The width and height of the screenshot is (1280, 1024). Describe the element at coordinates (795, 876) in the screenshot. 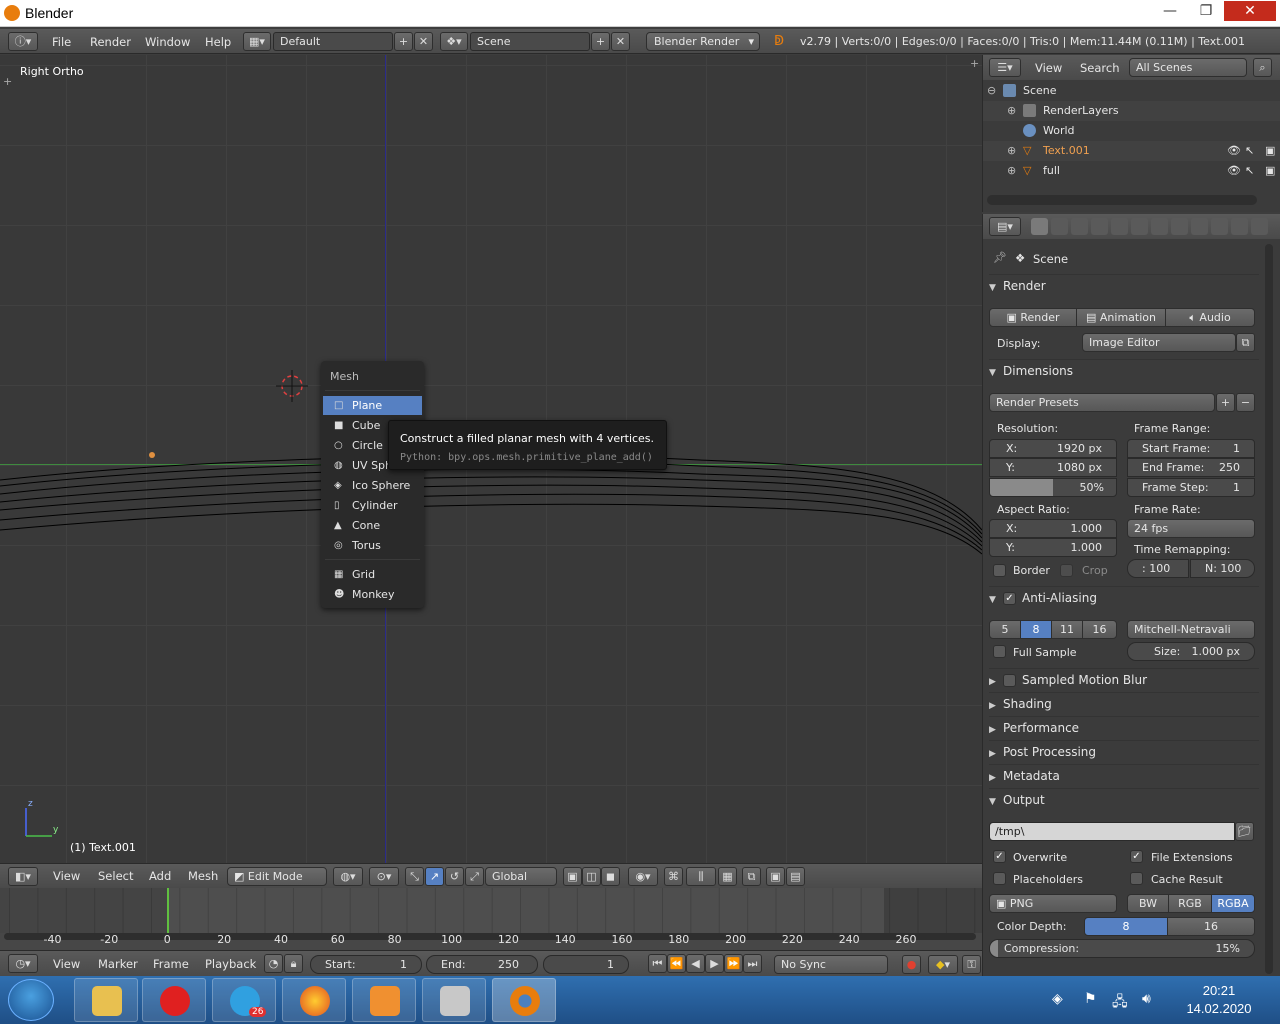

I see `render-animation-icon: ▤` at that location.